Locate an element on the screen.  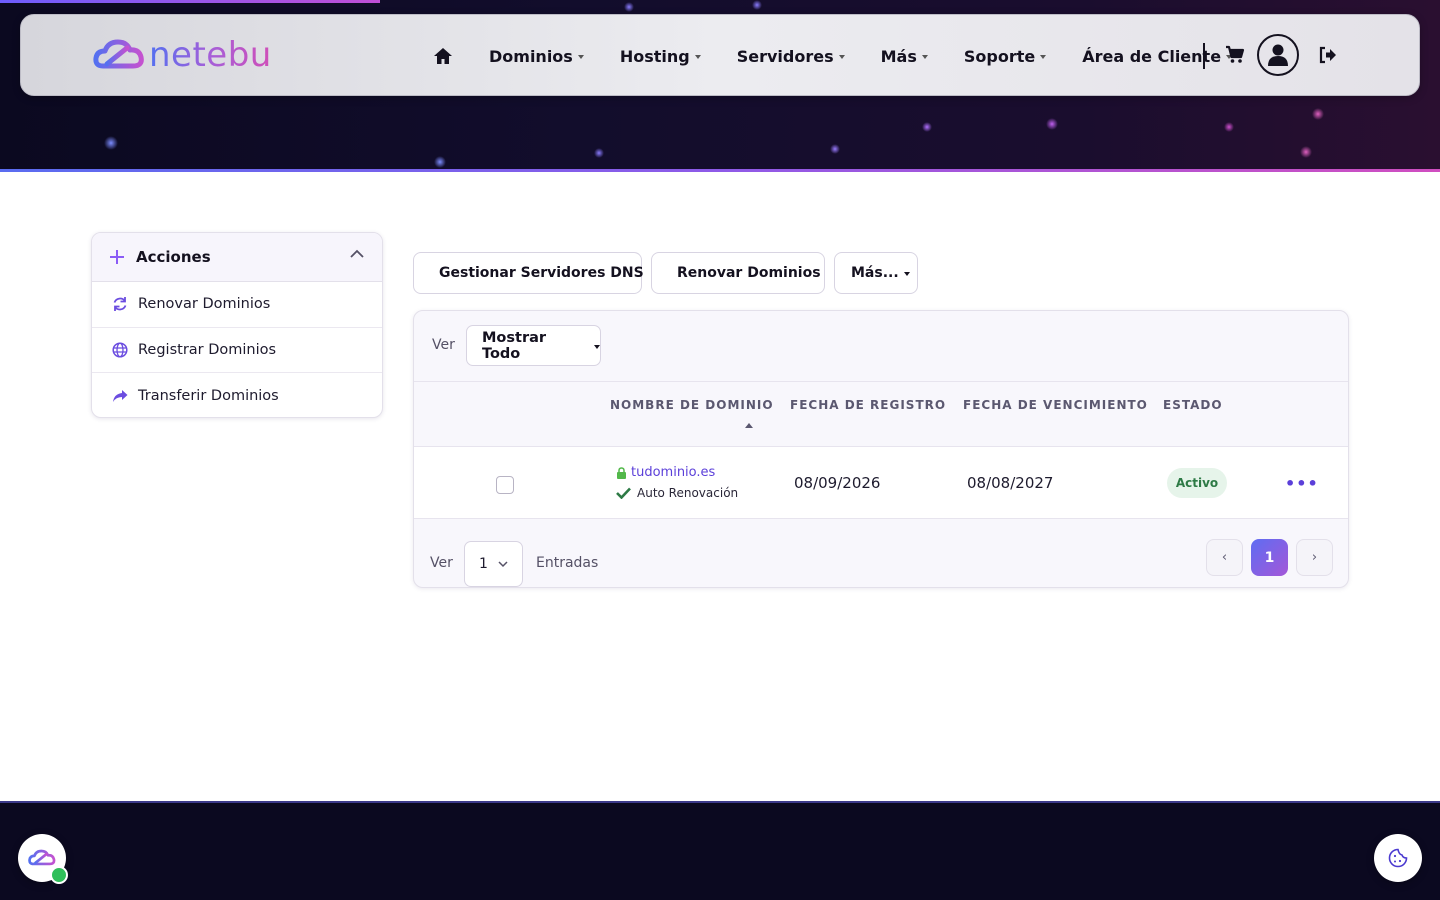
whatsapp-chat-button is located at coordinates (43, 859).